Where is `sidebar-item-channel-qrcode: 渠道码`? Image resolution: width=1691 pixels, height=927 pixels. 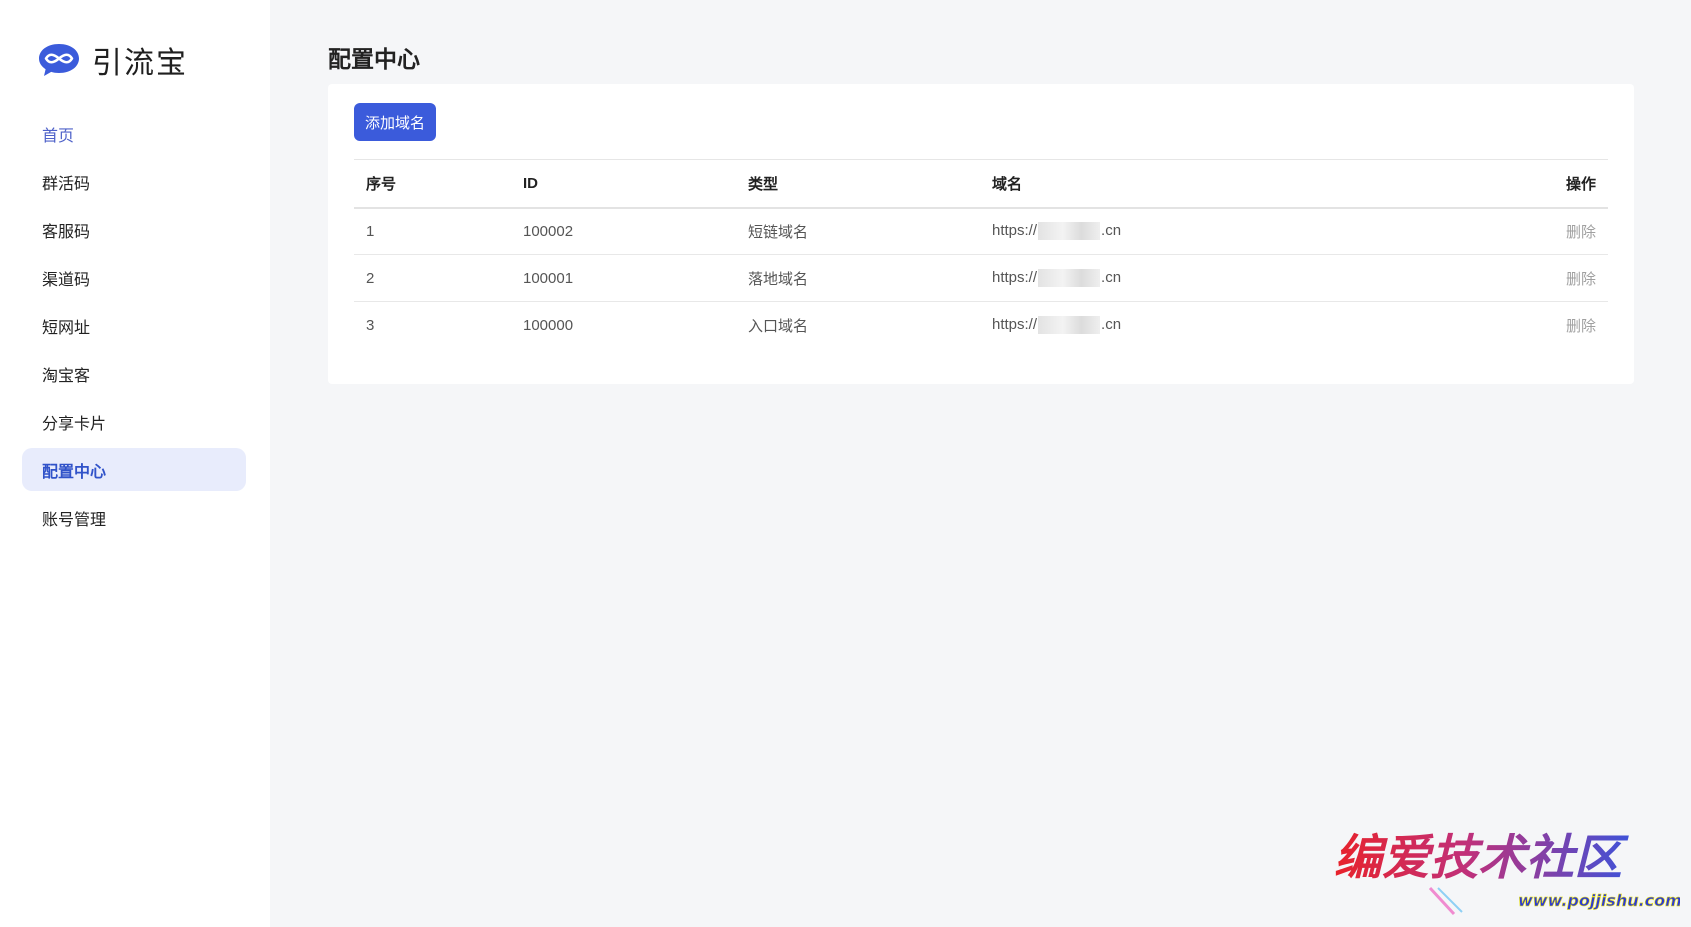
sidebar-item-channel-qrcode: 渠道码 is located at coordinates (134, 277).